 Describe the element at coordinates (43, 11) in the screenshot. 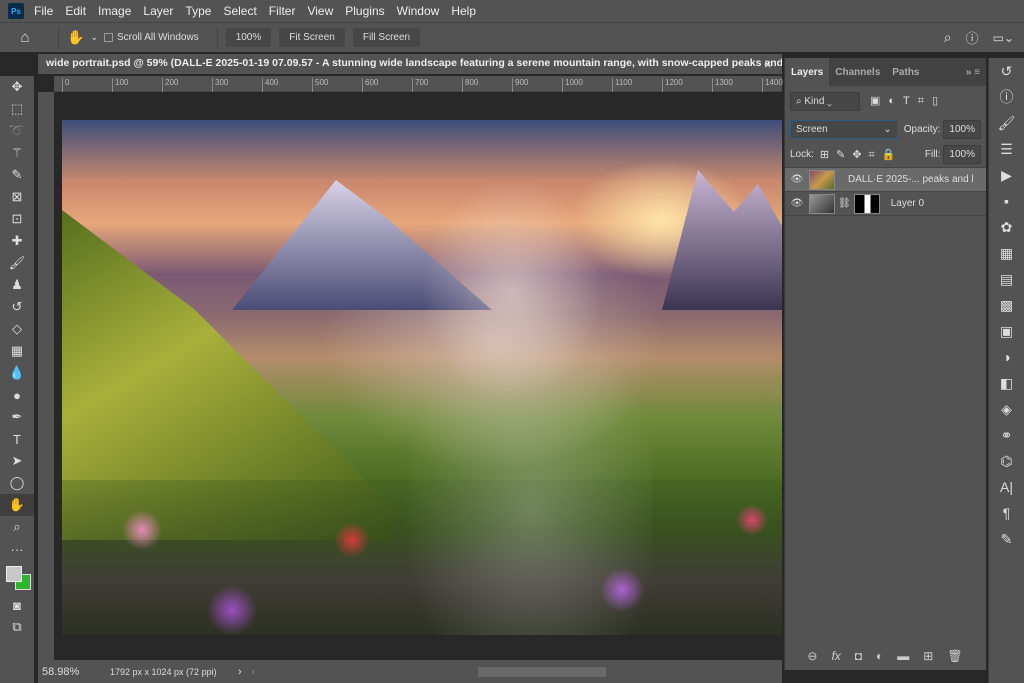

I see `menu-file: File` at that location.